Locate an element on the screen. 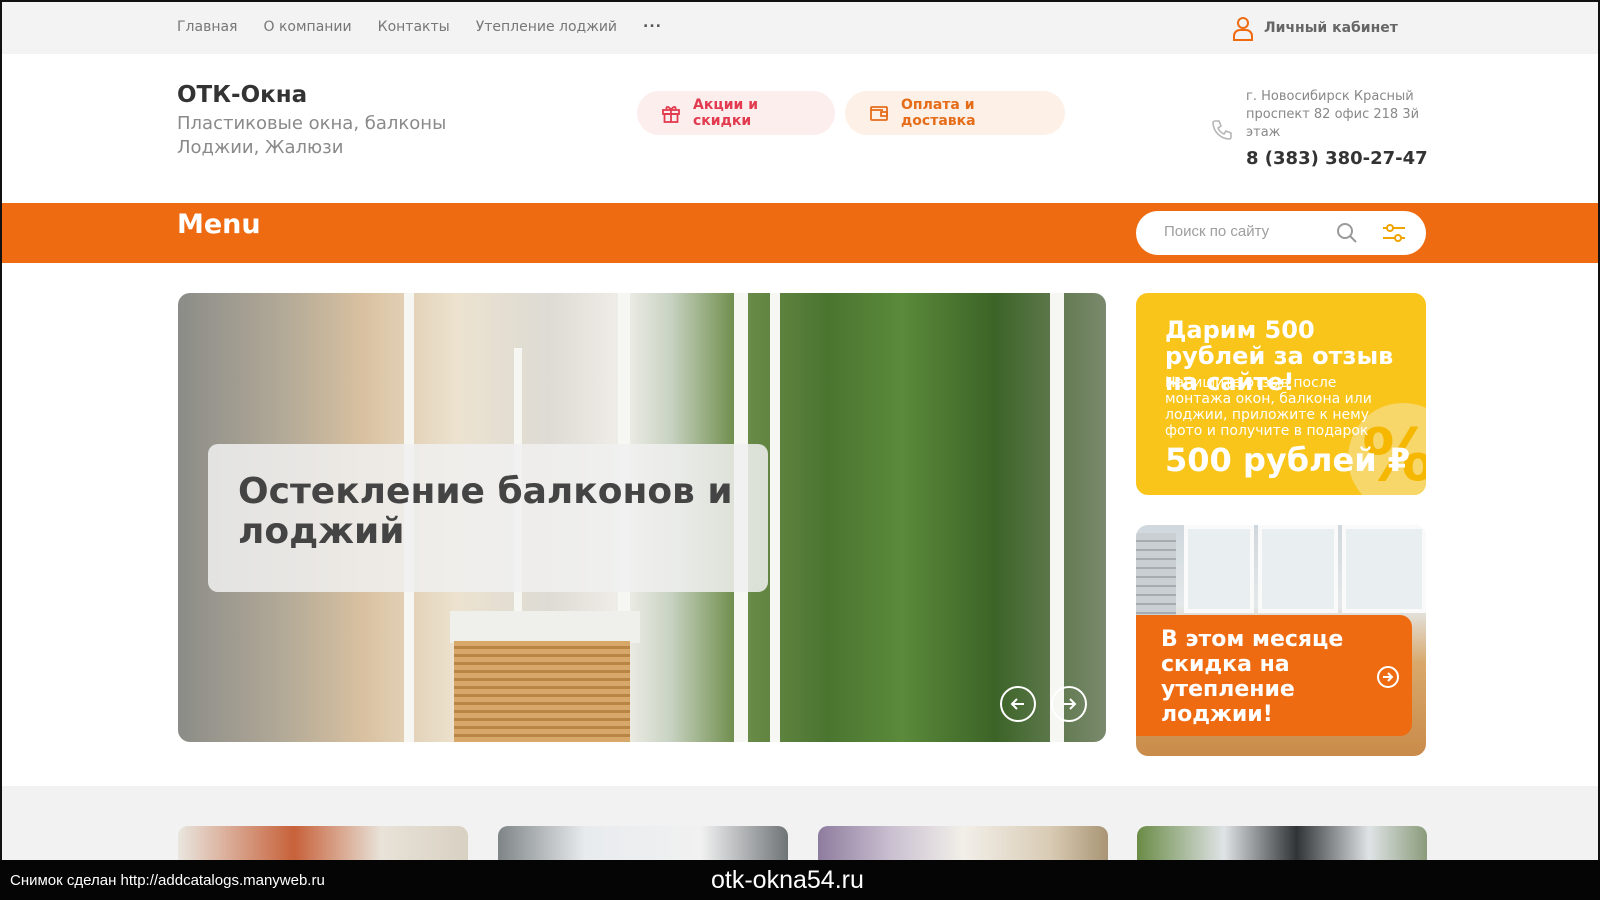 The image size is (1600, 900). nav-link-insulation: Утепление лоджий is located at coordinates (546, 27).